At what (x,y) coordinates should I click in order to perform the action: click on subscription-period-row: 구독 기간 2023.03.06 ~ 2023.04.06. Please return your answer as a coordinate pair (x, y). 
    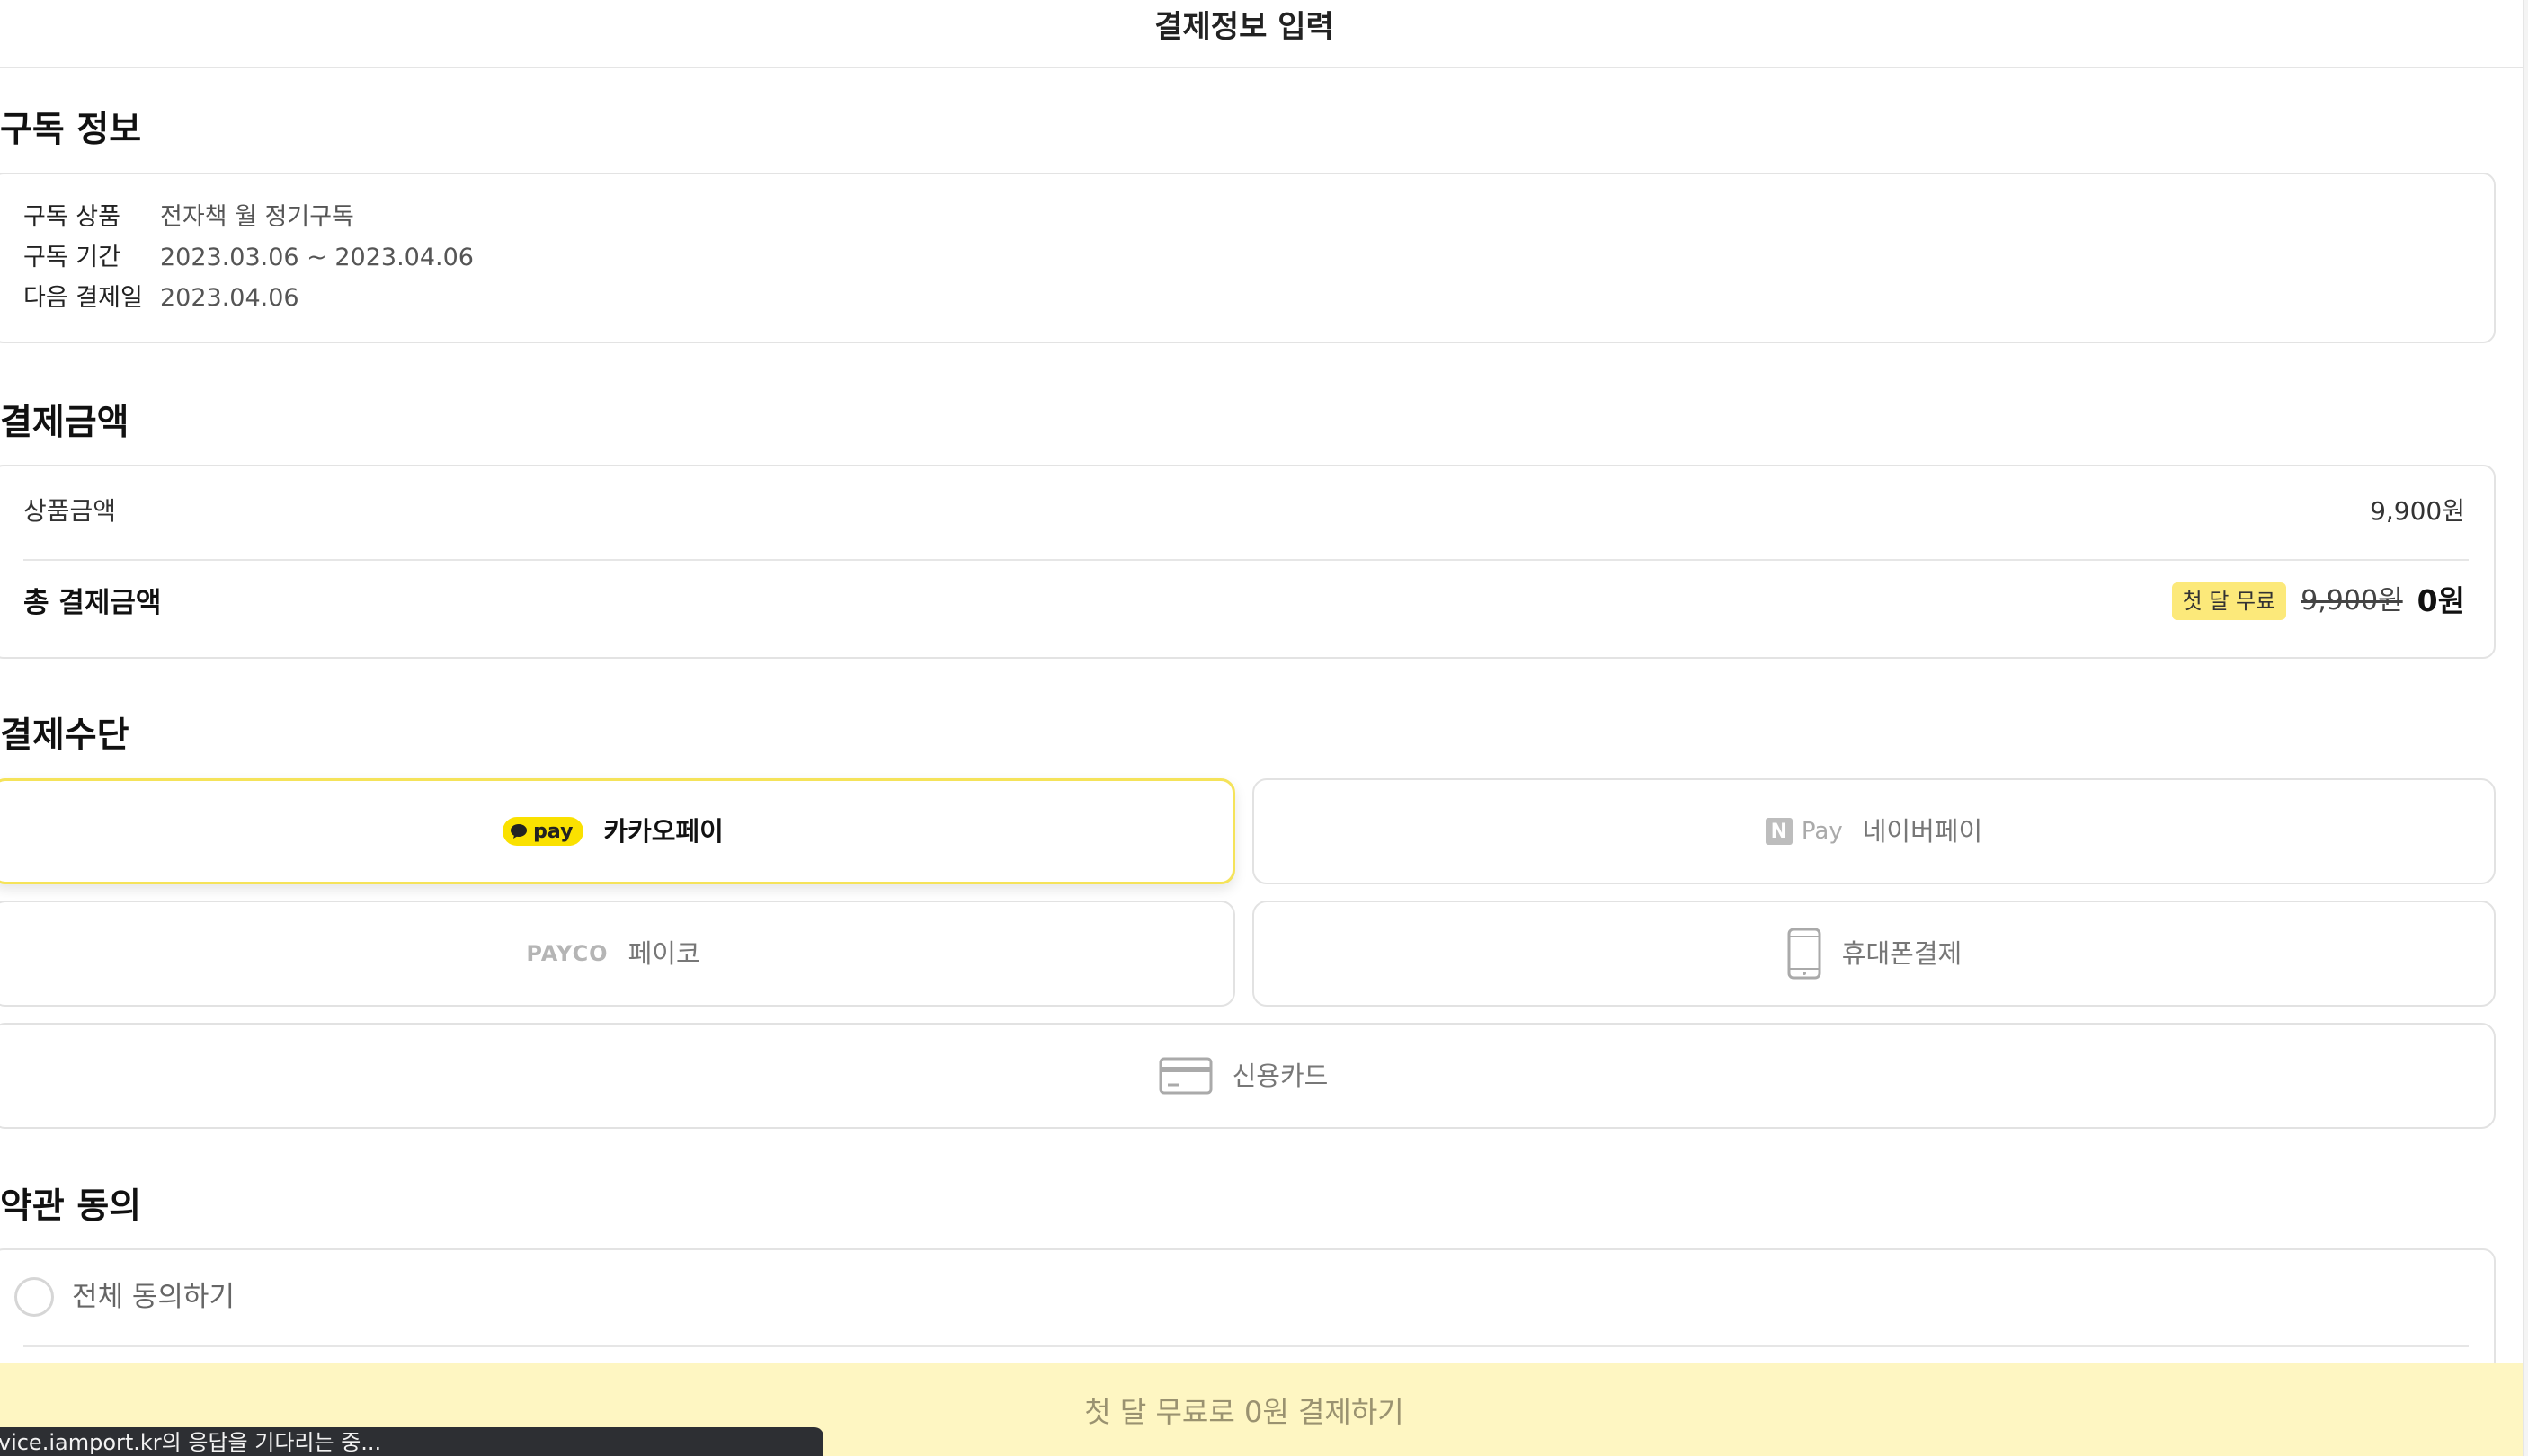
    Looking at the image, I should click on (248, 258).